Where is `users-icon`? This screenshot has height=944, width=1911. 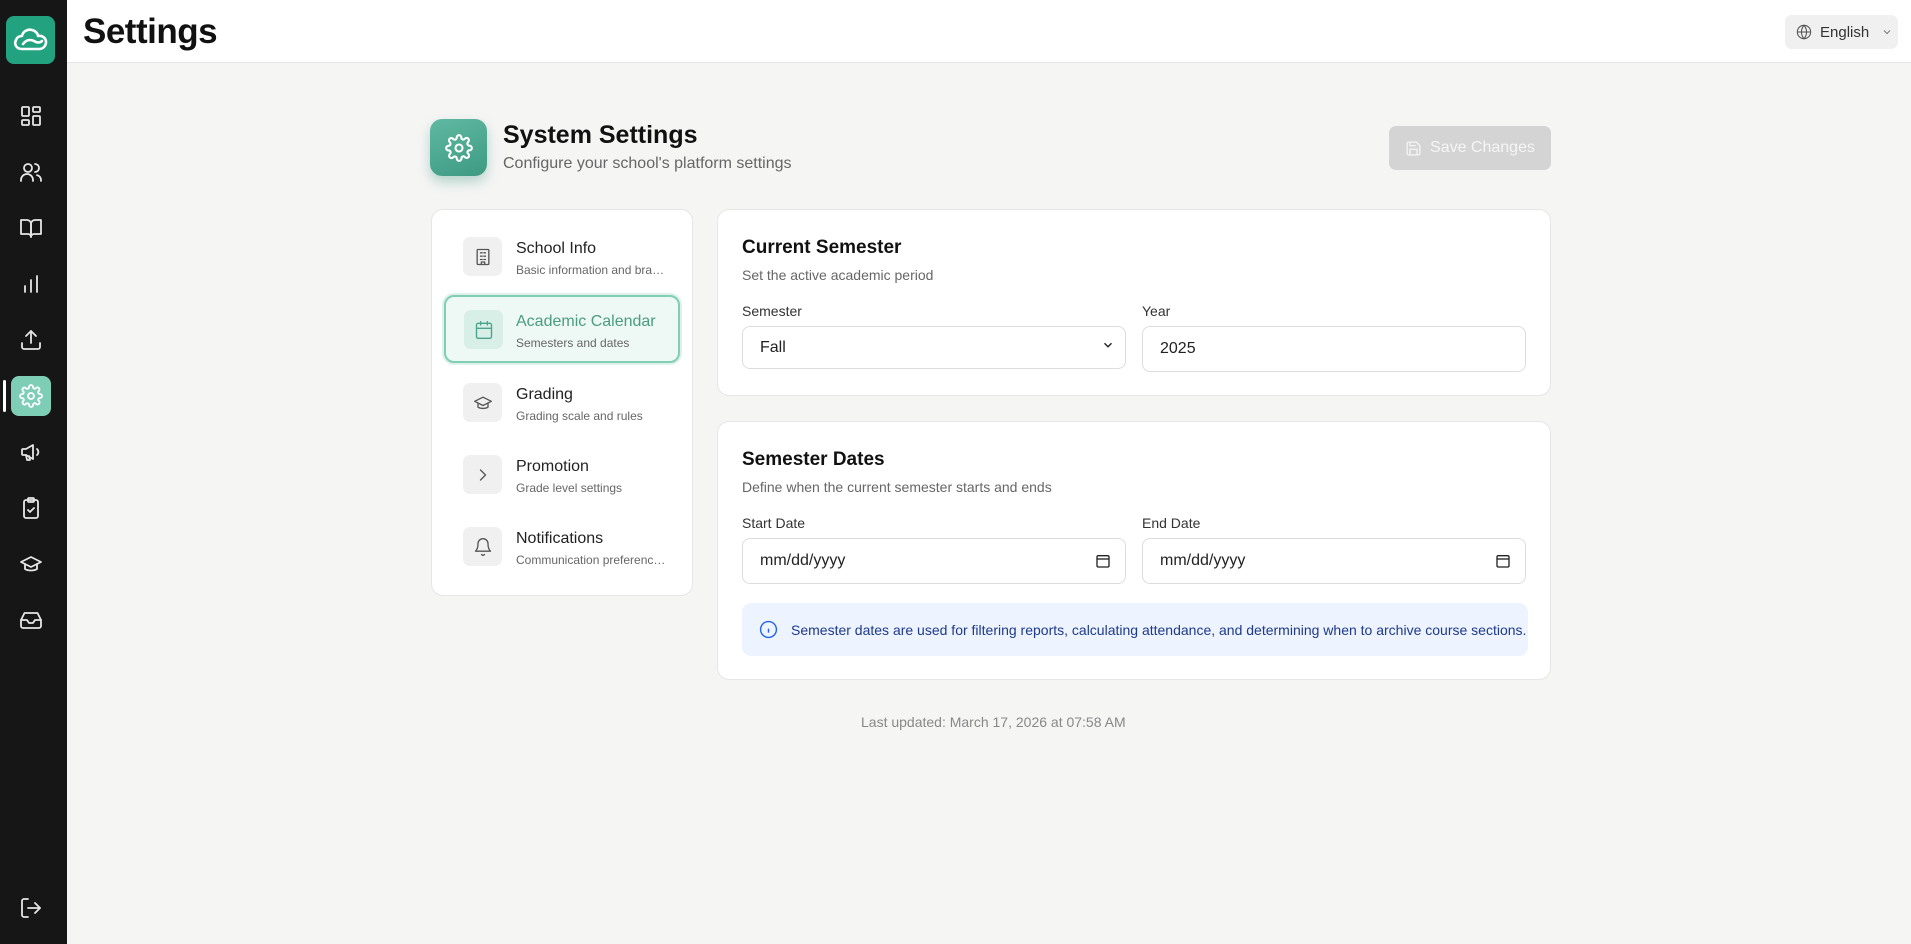
users-icon is located at coordinates (31, 172).